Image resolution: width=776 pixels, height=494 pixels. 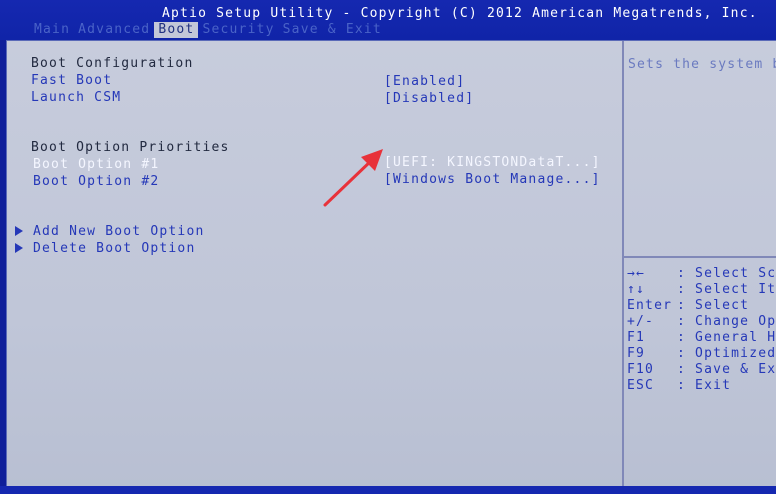 I want to click on help-divider, so click(x=700, y=257).